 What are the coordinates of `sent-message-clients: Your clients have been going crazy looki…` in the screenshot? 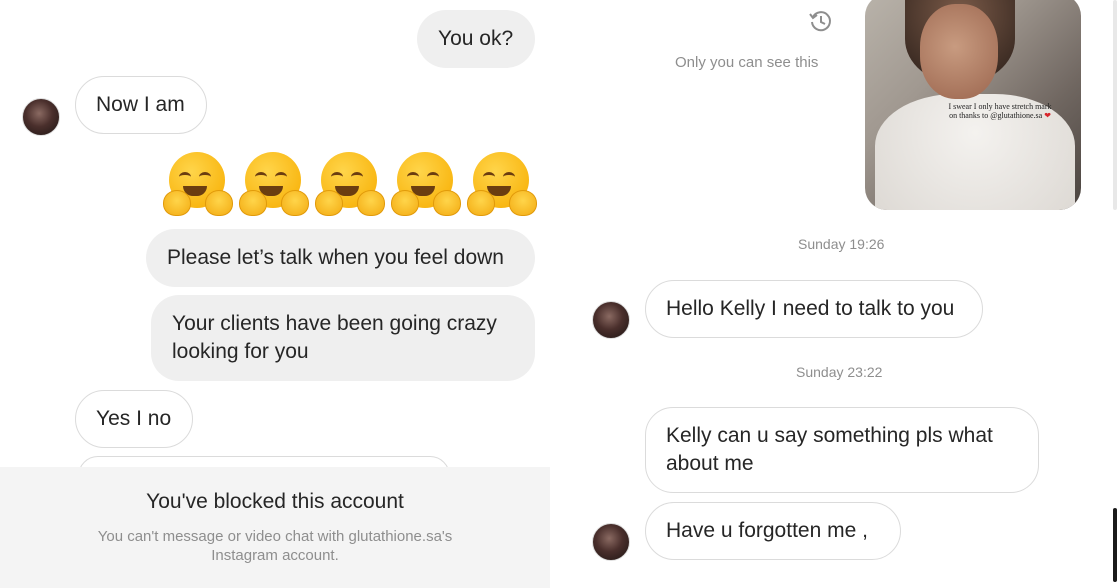 It's located at (343, 338).